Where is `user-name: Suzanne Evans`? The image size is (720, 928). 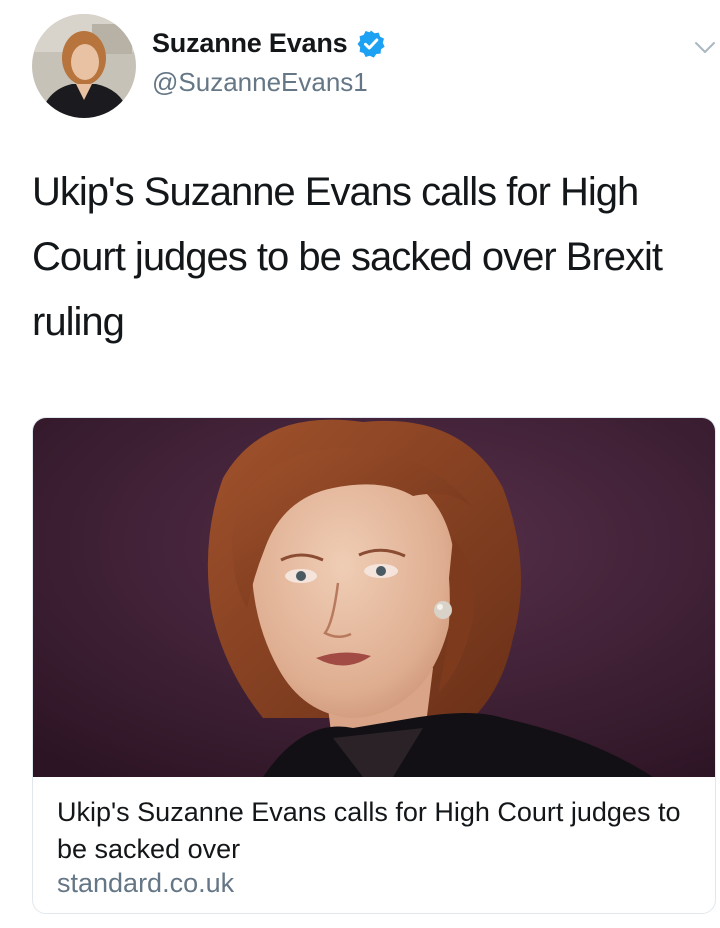
user-name: Suzanne Evans is located at coordinates (269, 43).